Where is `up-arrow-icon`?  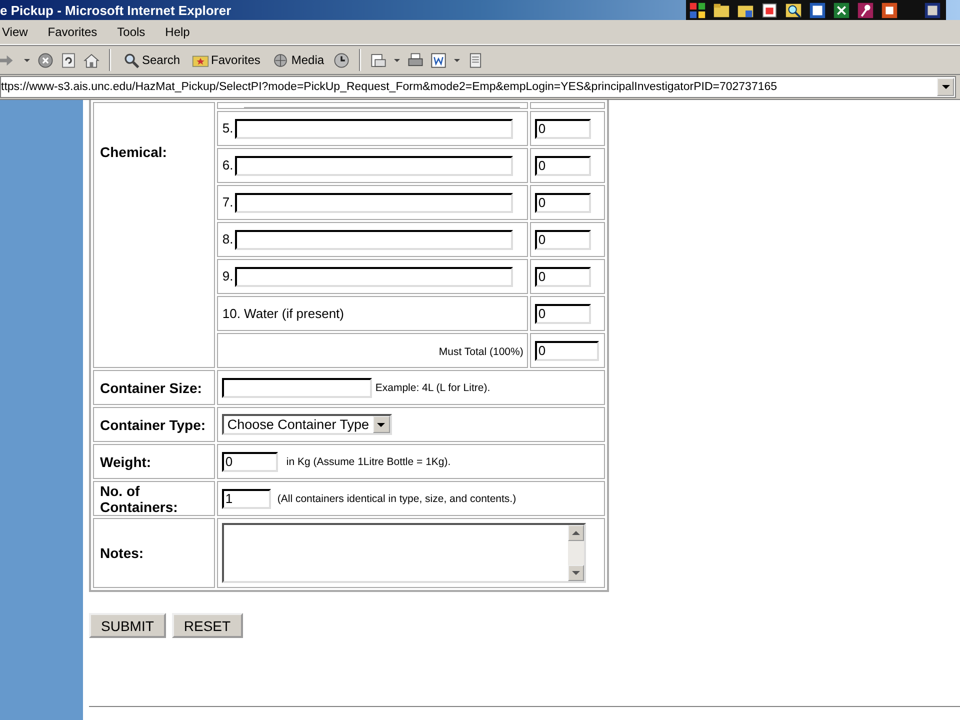 up-arrow-icon is located at coordinates (576, 533).